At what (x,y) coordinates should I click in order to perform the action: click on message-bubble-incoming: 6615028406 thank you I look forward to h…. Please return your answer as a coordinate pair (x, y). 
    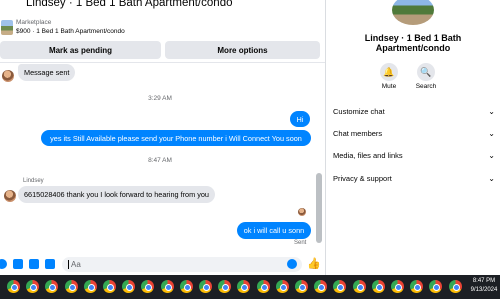
    Looking at the image, I should click on (116, 194).